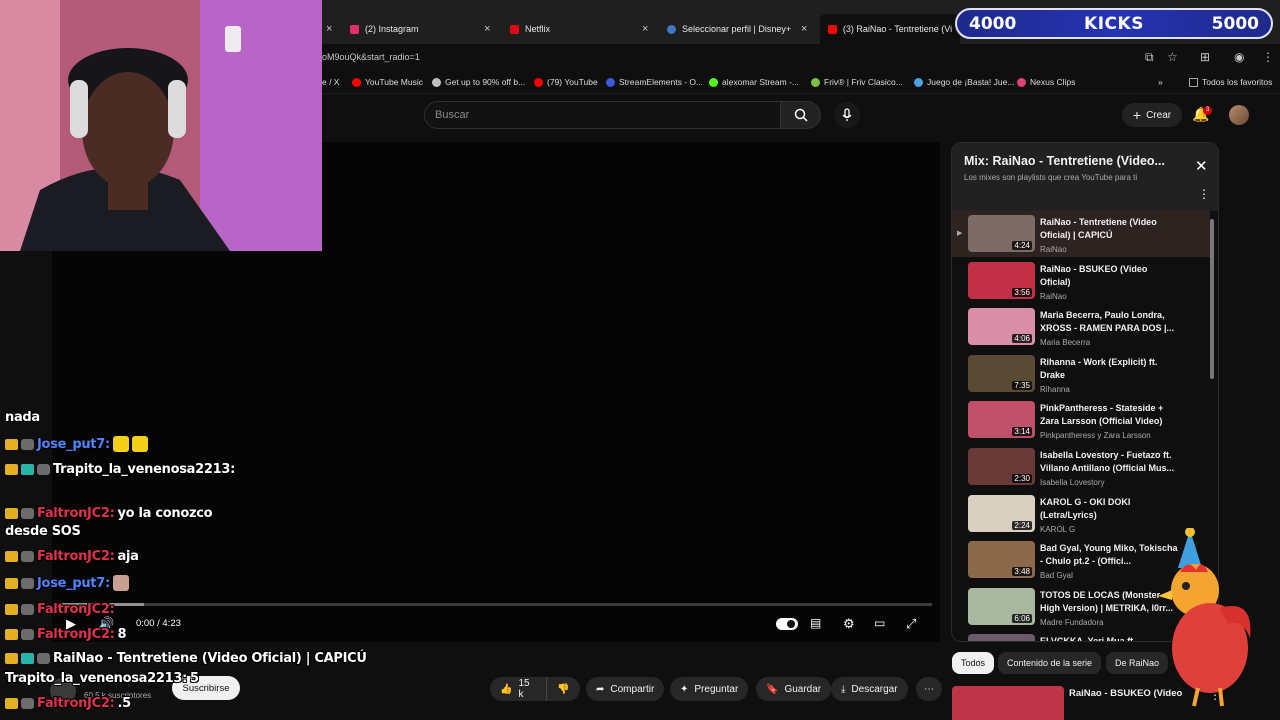 This screenshot has height=720, width=1280. What do you see at coordinates (1022, 385) in the screenshot?
I see `duration-badge: 7:35` at bounding box center [1022, 385].